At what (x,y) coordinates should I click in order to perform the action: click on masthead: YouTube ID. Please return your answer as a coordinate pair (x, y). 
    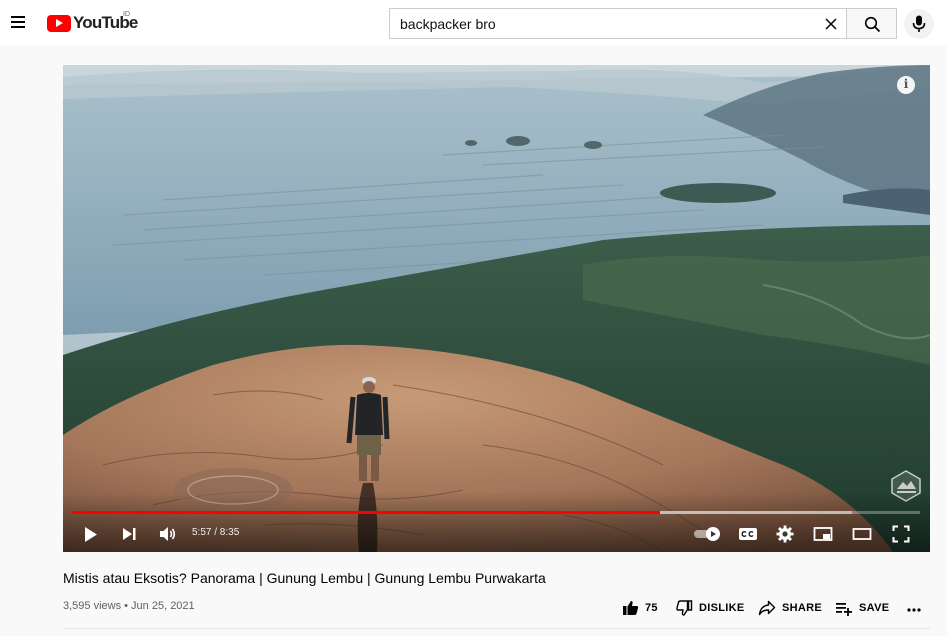
    Looking at the image, I should click on (473, 23).